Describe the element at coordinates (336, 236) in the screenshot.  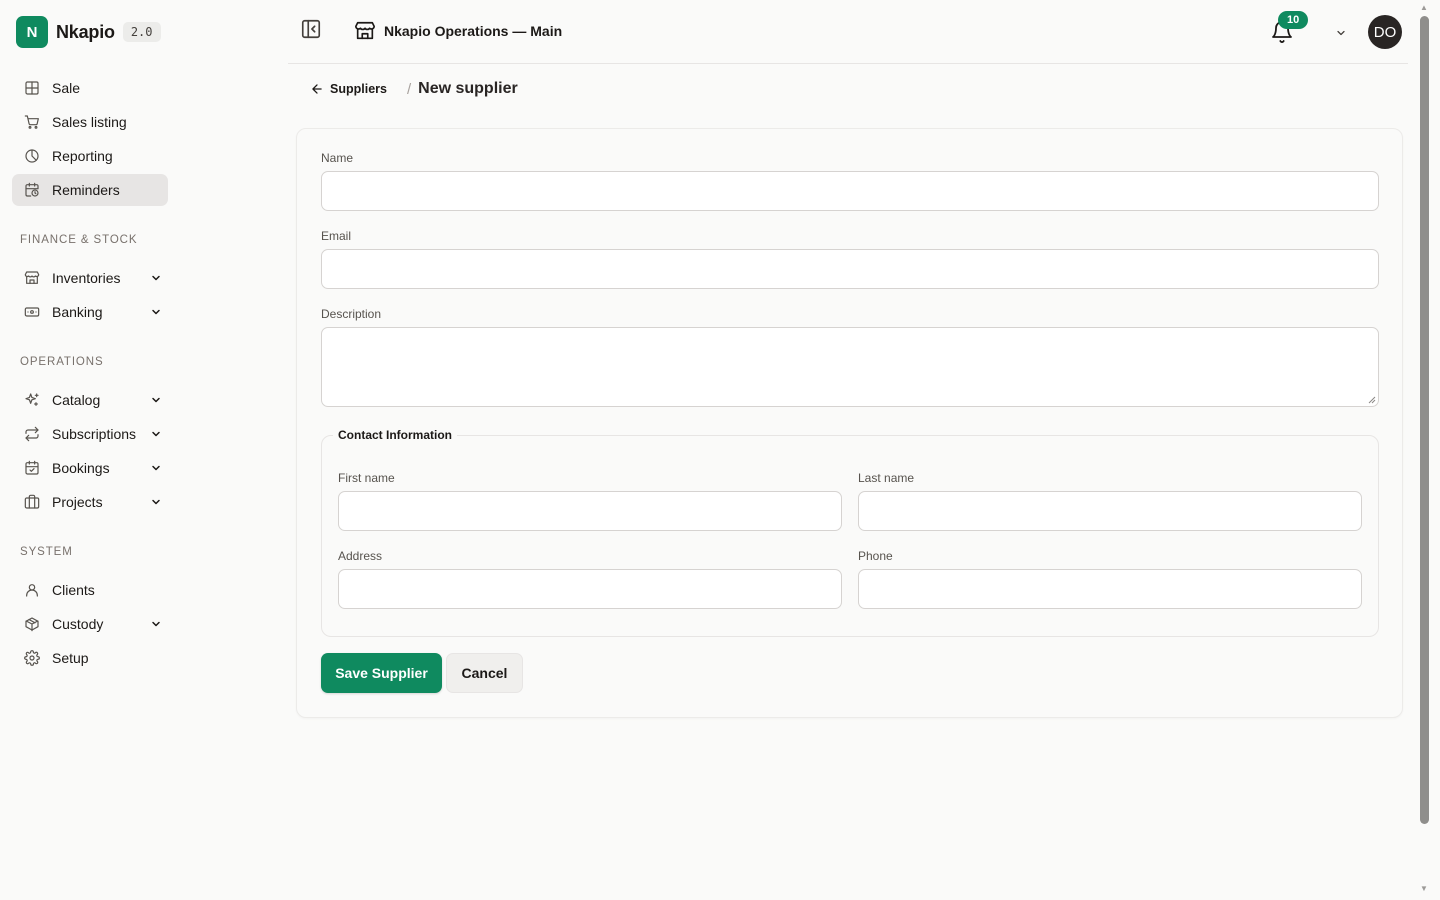
I see `email-label: Email` at that location.